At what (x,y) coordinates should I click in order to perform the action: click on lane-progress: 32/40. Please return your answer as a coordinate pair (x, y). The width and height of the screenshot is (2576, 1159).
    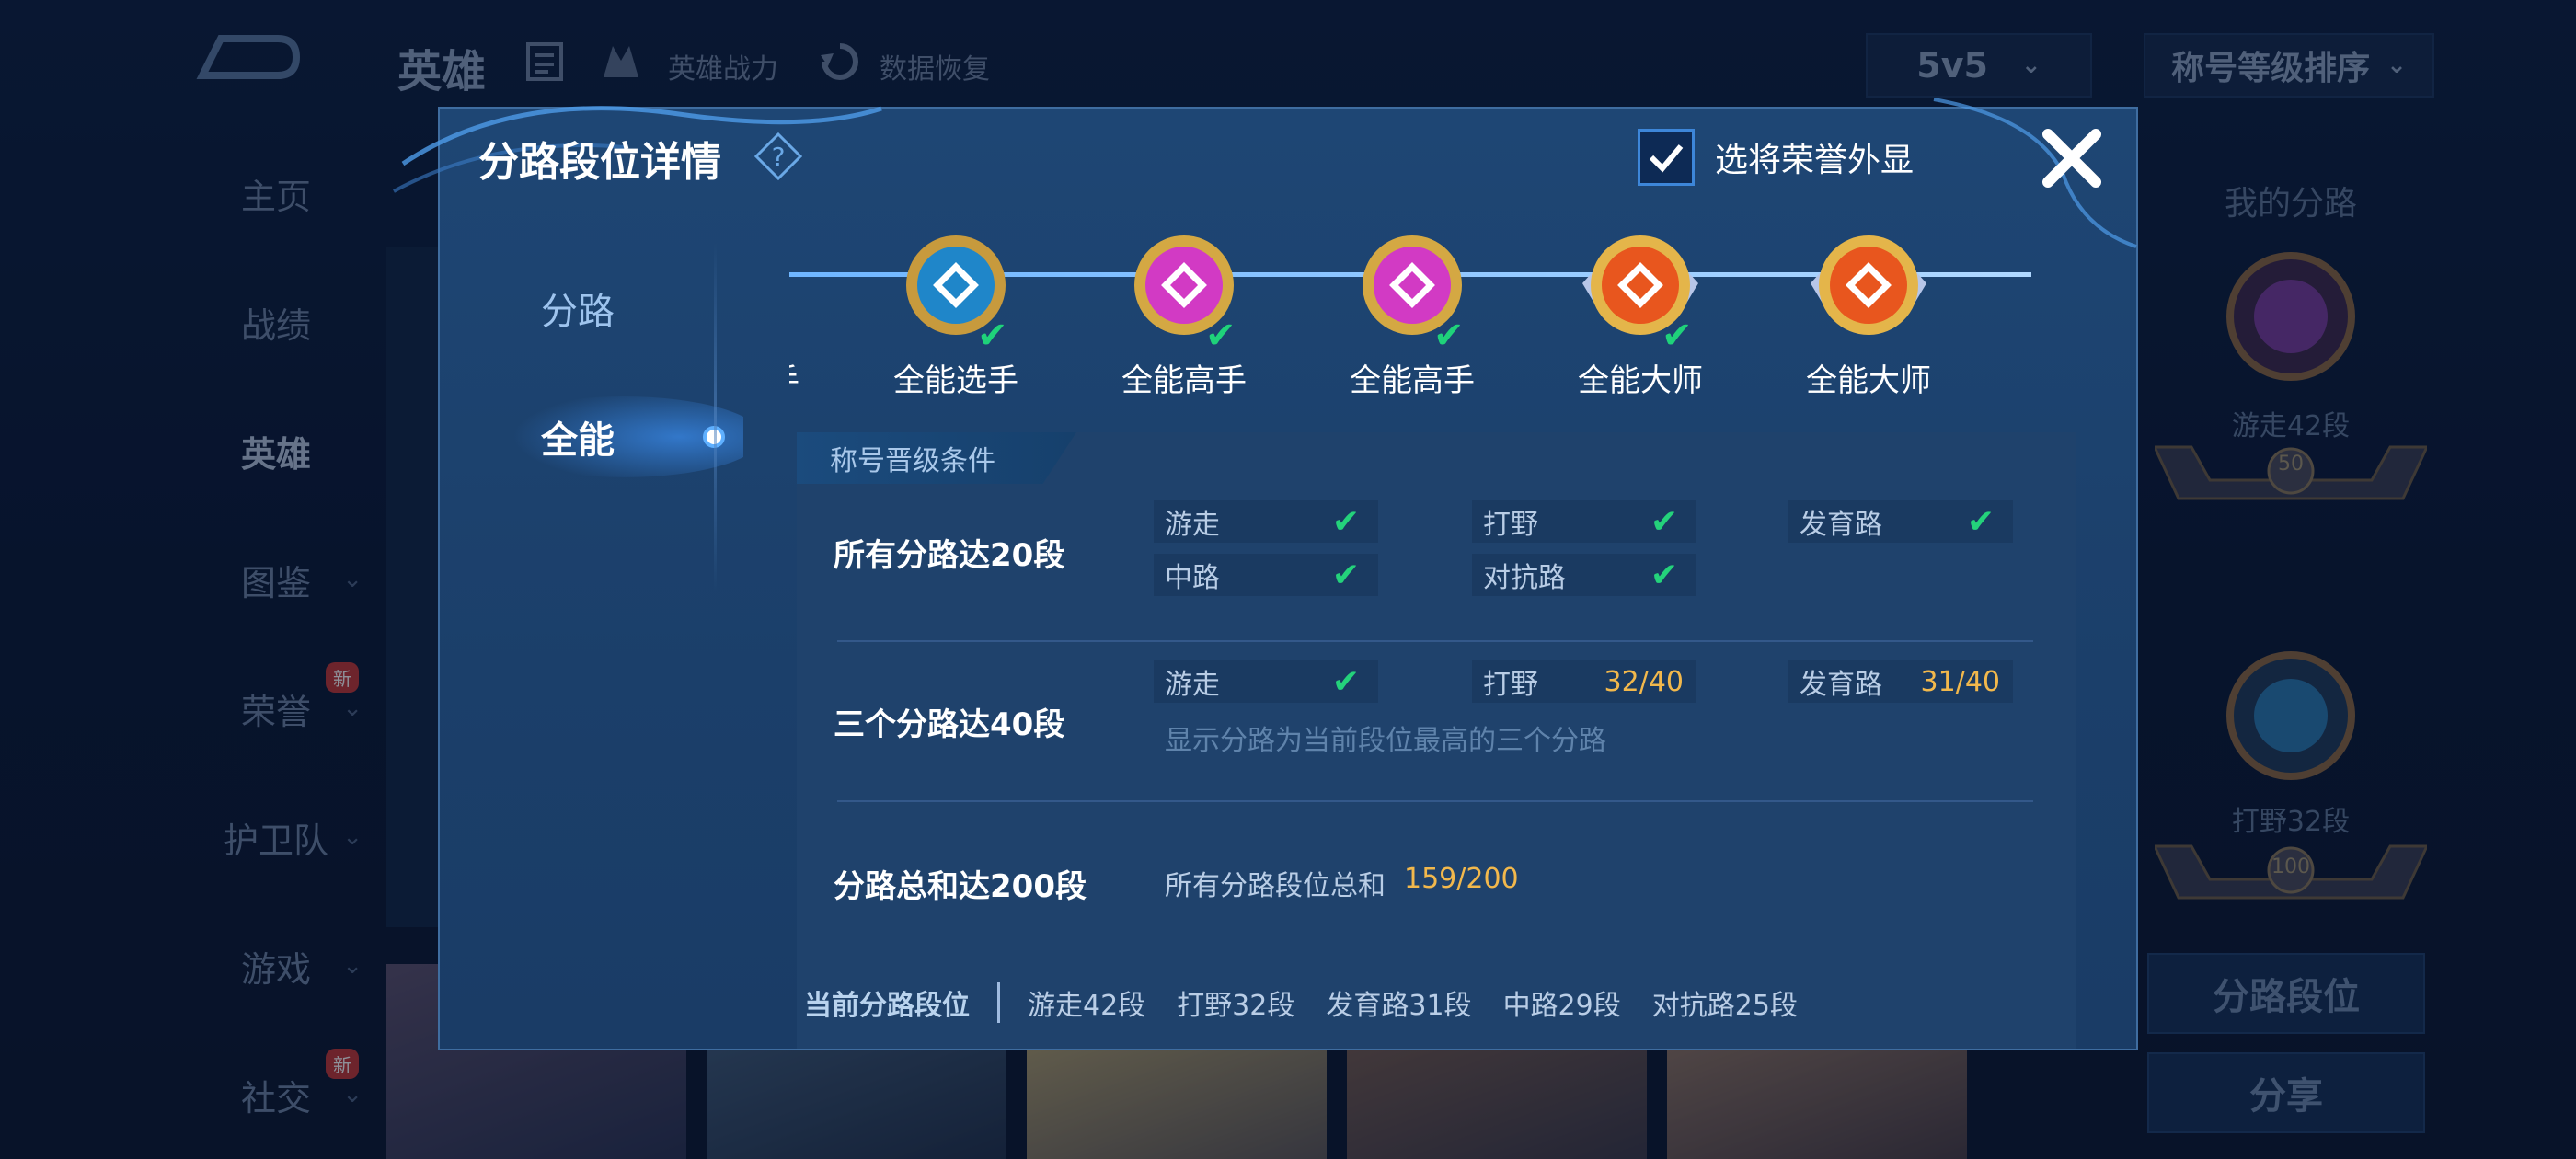
    Looking at the image, I should click on (1644, 681).